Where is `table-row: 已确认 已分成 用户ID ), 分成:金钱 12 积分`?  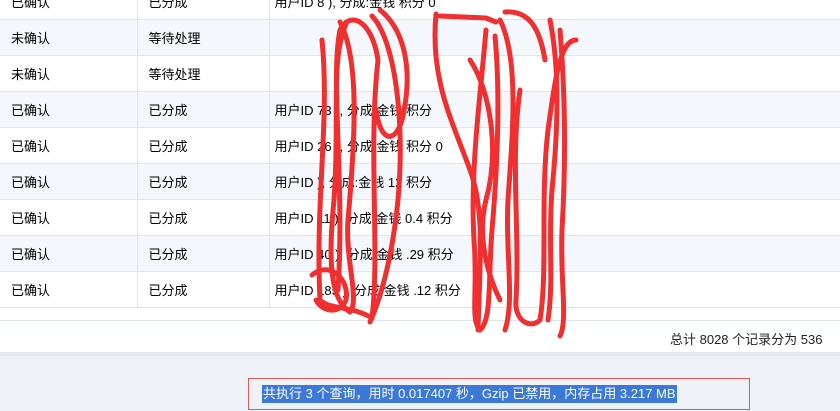
table-row: 已确认 已分成 用户ID ), 分成:金钱 12 积分 is located at coordinates (420, 181).